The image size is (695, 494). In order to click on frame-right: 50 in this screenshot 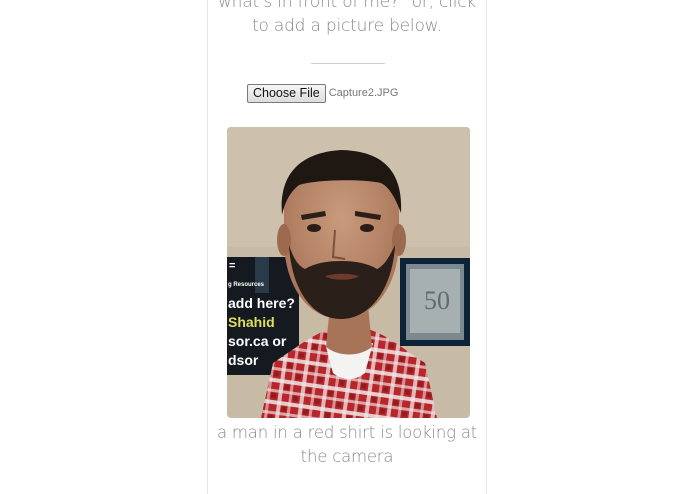, I will do `click(435, 302)`.